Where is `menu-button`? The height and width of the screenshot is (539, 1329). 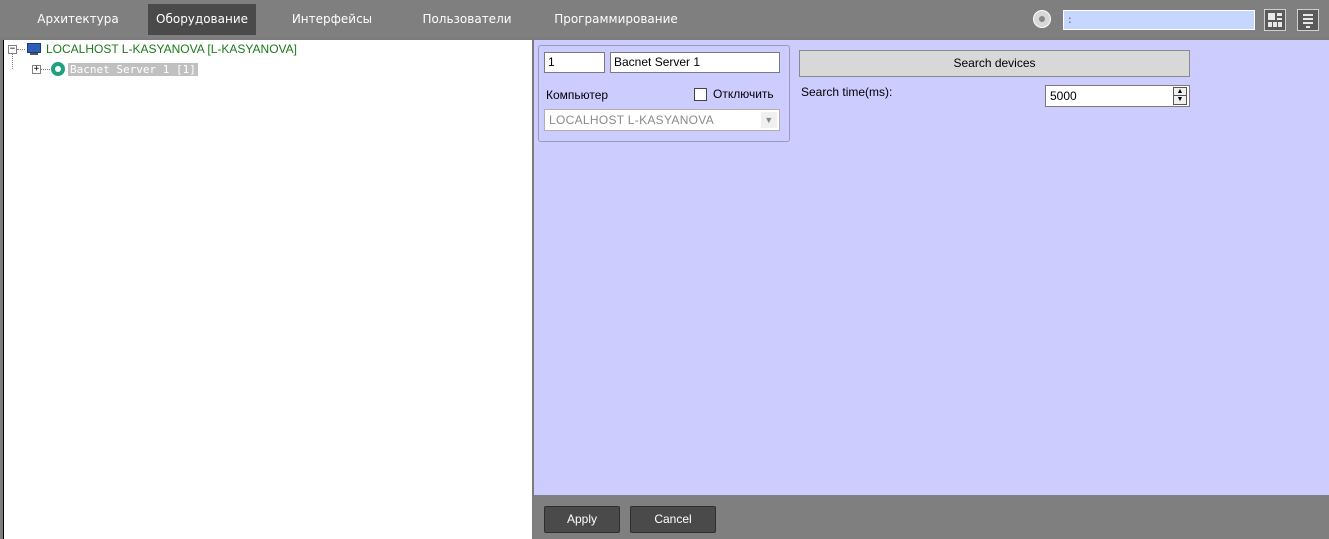
menu-button is located at coordinates (1308, 20).